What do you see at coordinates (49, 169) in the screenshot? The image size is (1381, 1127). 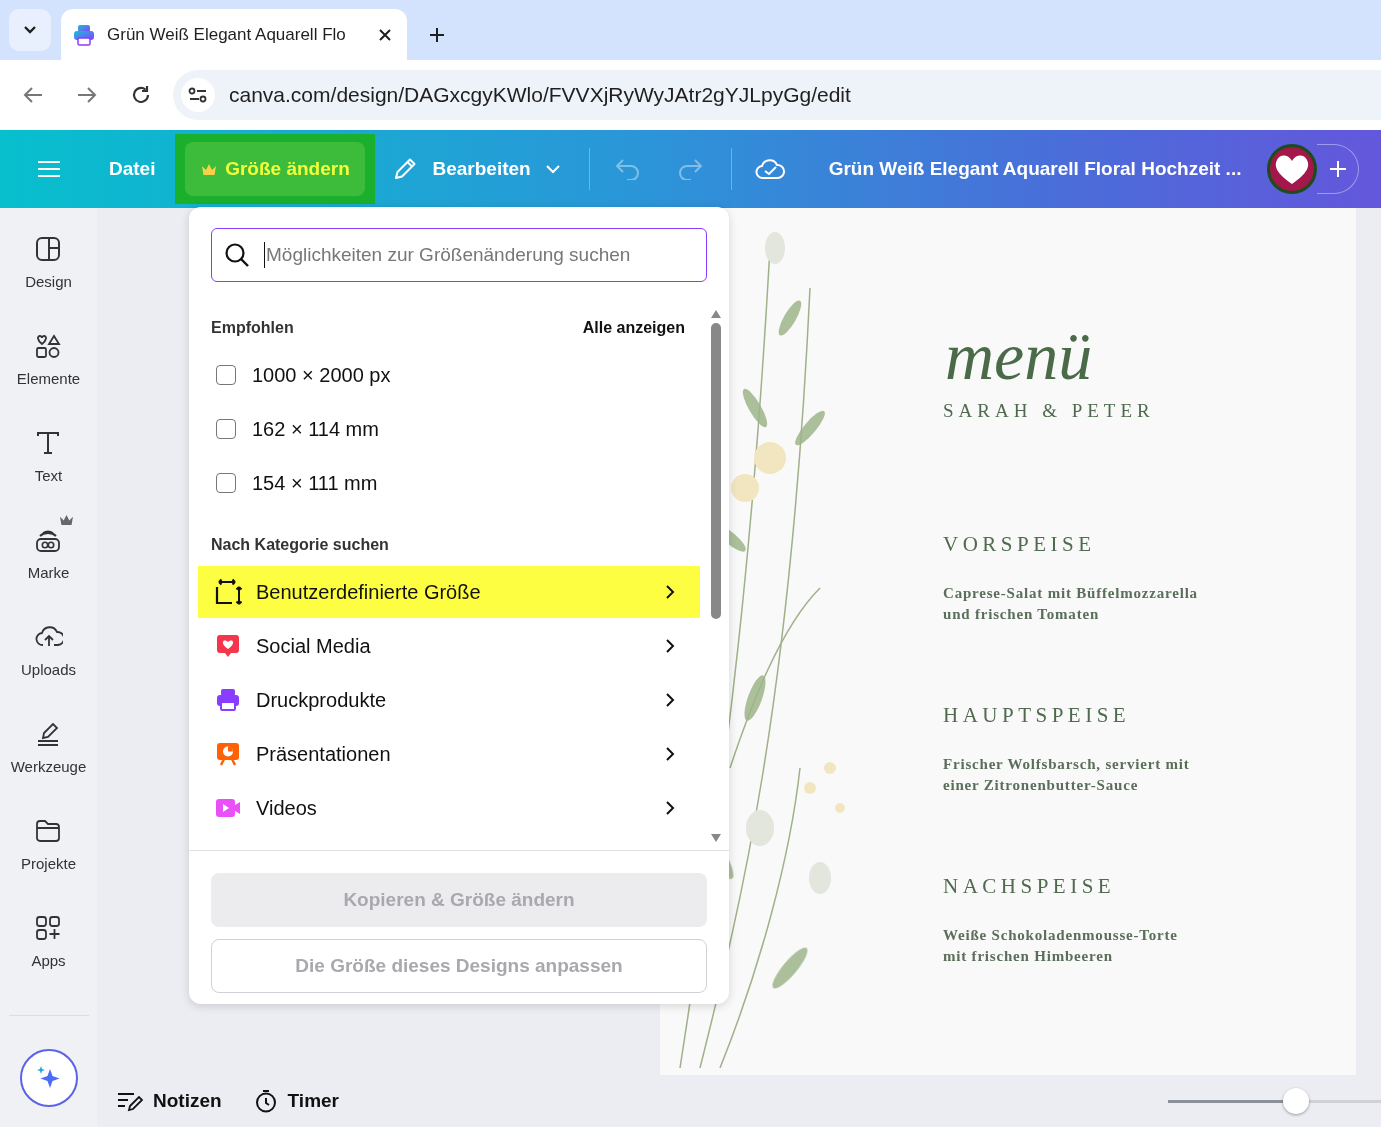 I see `menu-icon` at bounding box center [49, 169].